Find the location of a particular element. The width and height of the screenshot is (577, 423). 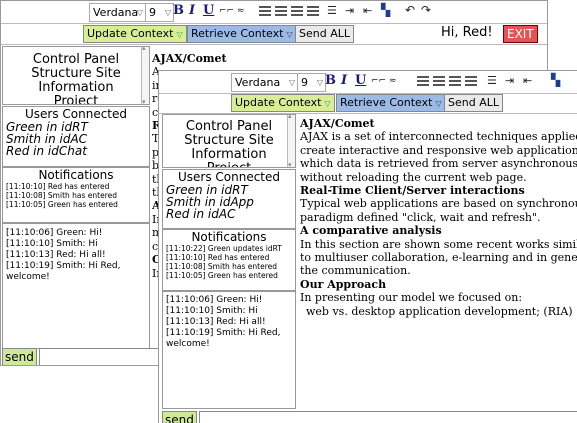

exit-button: EXIT is located at coordinates (520, 34).